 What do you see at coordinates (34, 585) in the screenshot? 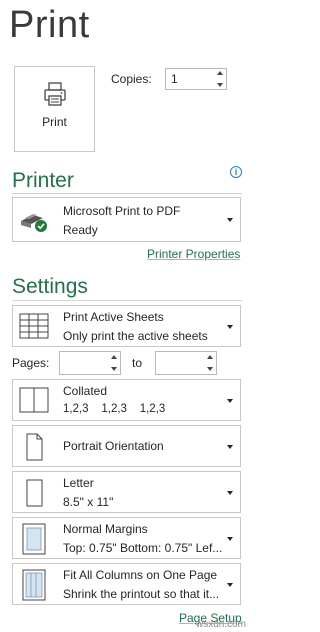
I see `fit-columns-icon` at bounding box center [34, 585].